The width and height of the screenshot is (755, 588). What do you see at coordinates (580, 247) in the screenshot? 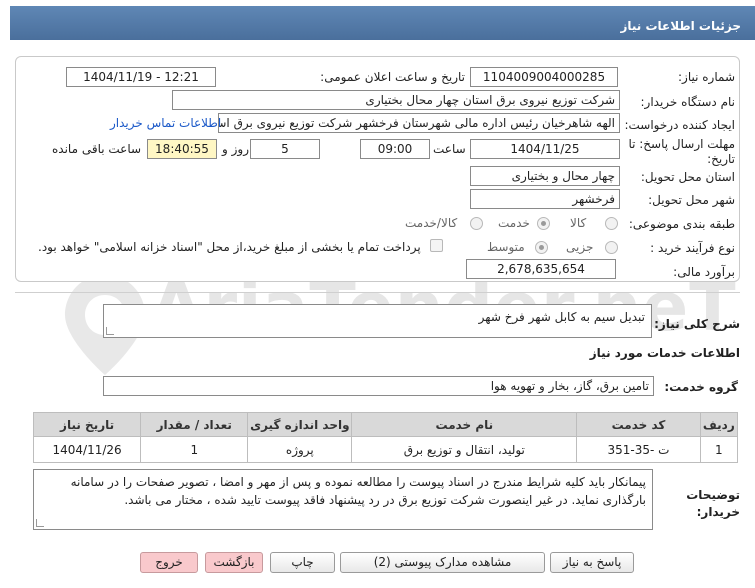
I see `process-option-minor: جزیی` at bounding box center [580, 247].